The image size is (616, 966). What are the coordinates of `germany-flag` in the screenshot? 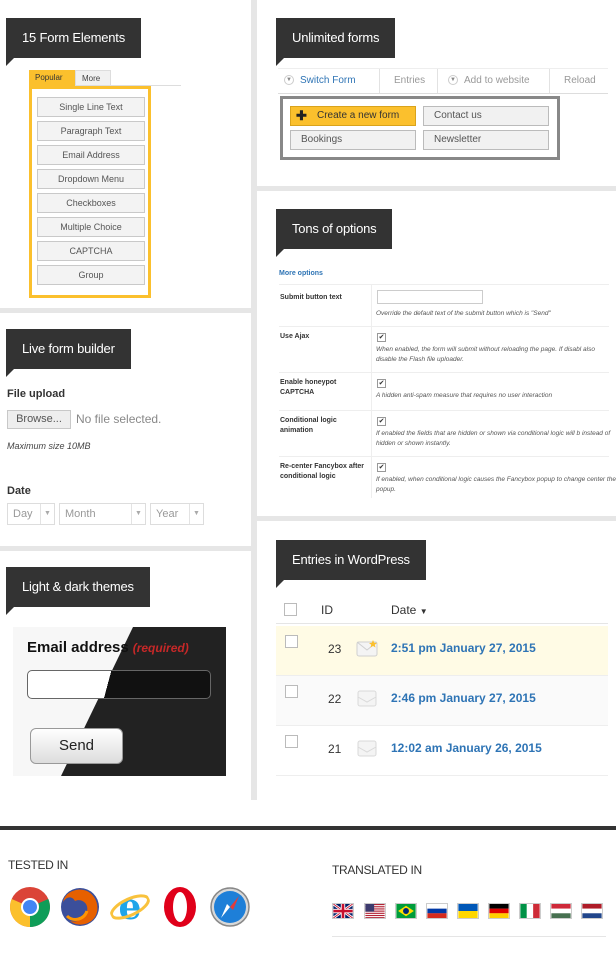 It's located at (499, 911).